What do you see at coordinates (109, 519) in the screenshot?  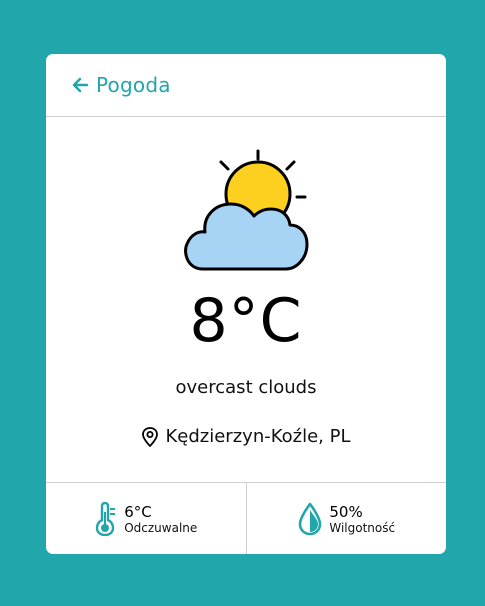 I see `thermometer-icon` at bounding box center [109, 519].